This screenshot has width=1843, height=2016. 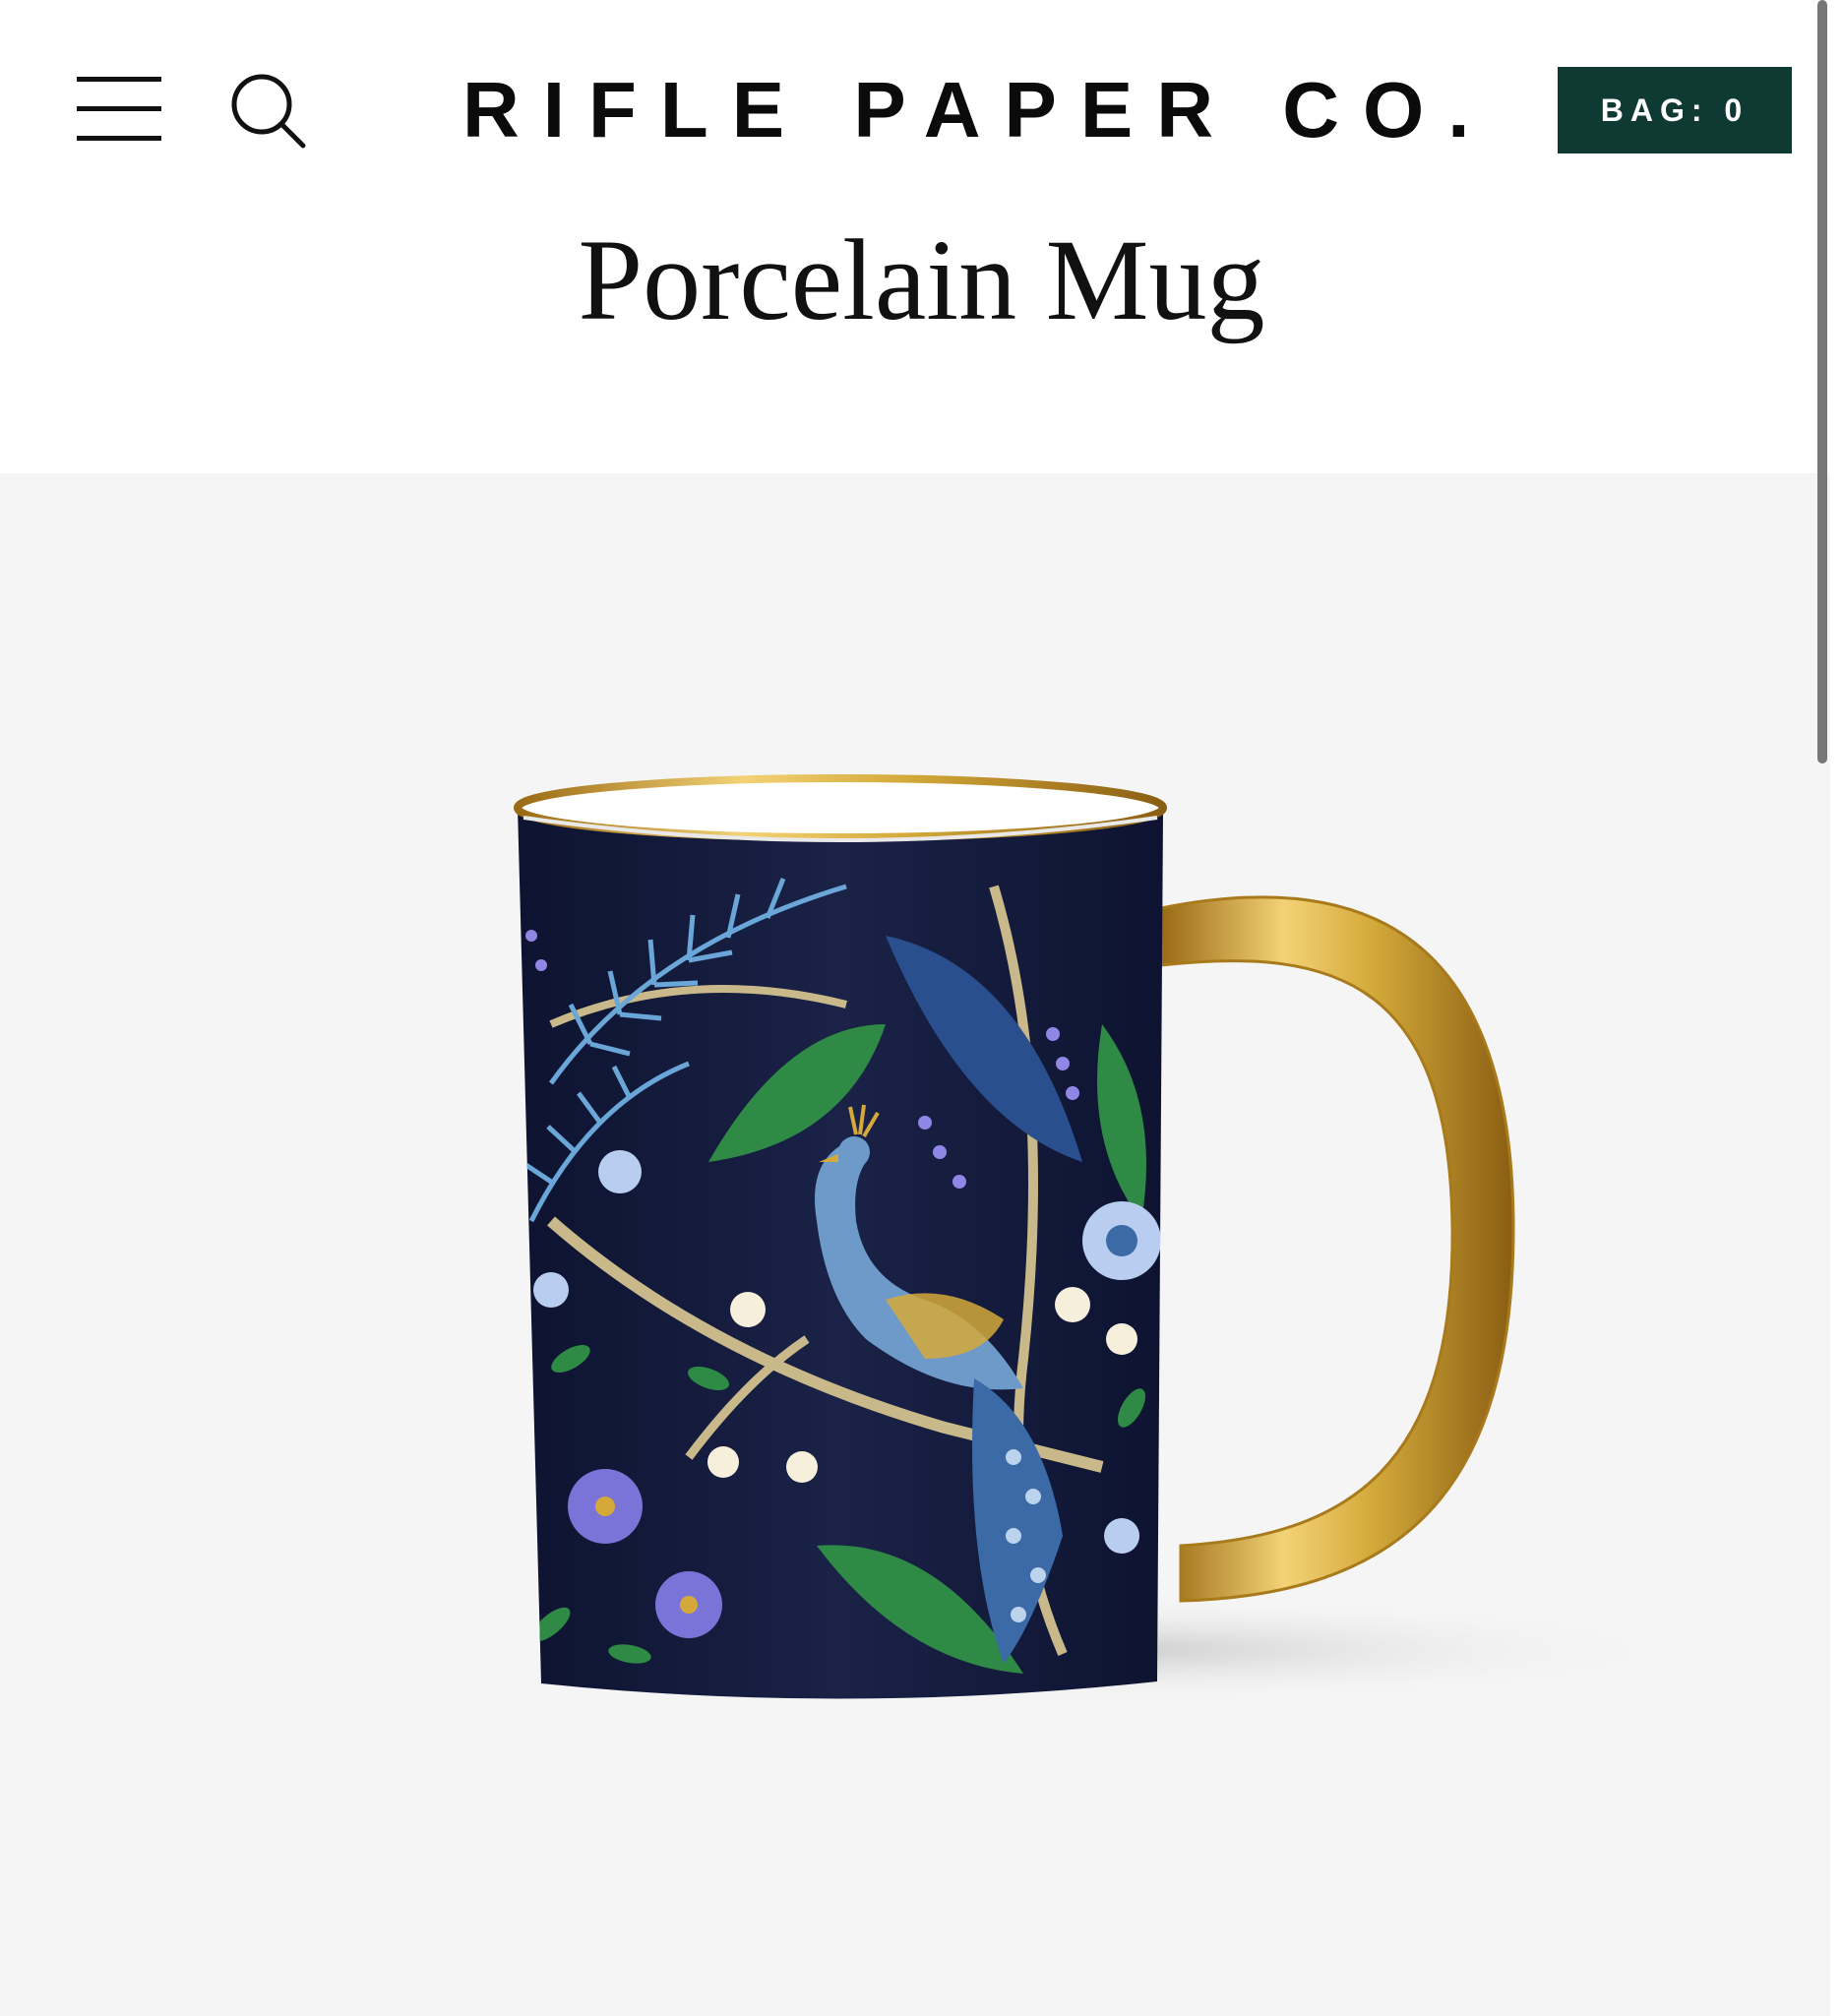 I want to click on hamburger-menu-icon, so click(x=120, y=110).